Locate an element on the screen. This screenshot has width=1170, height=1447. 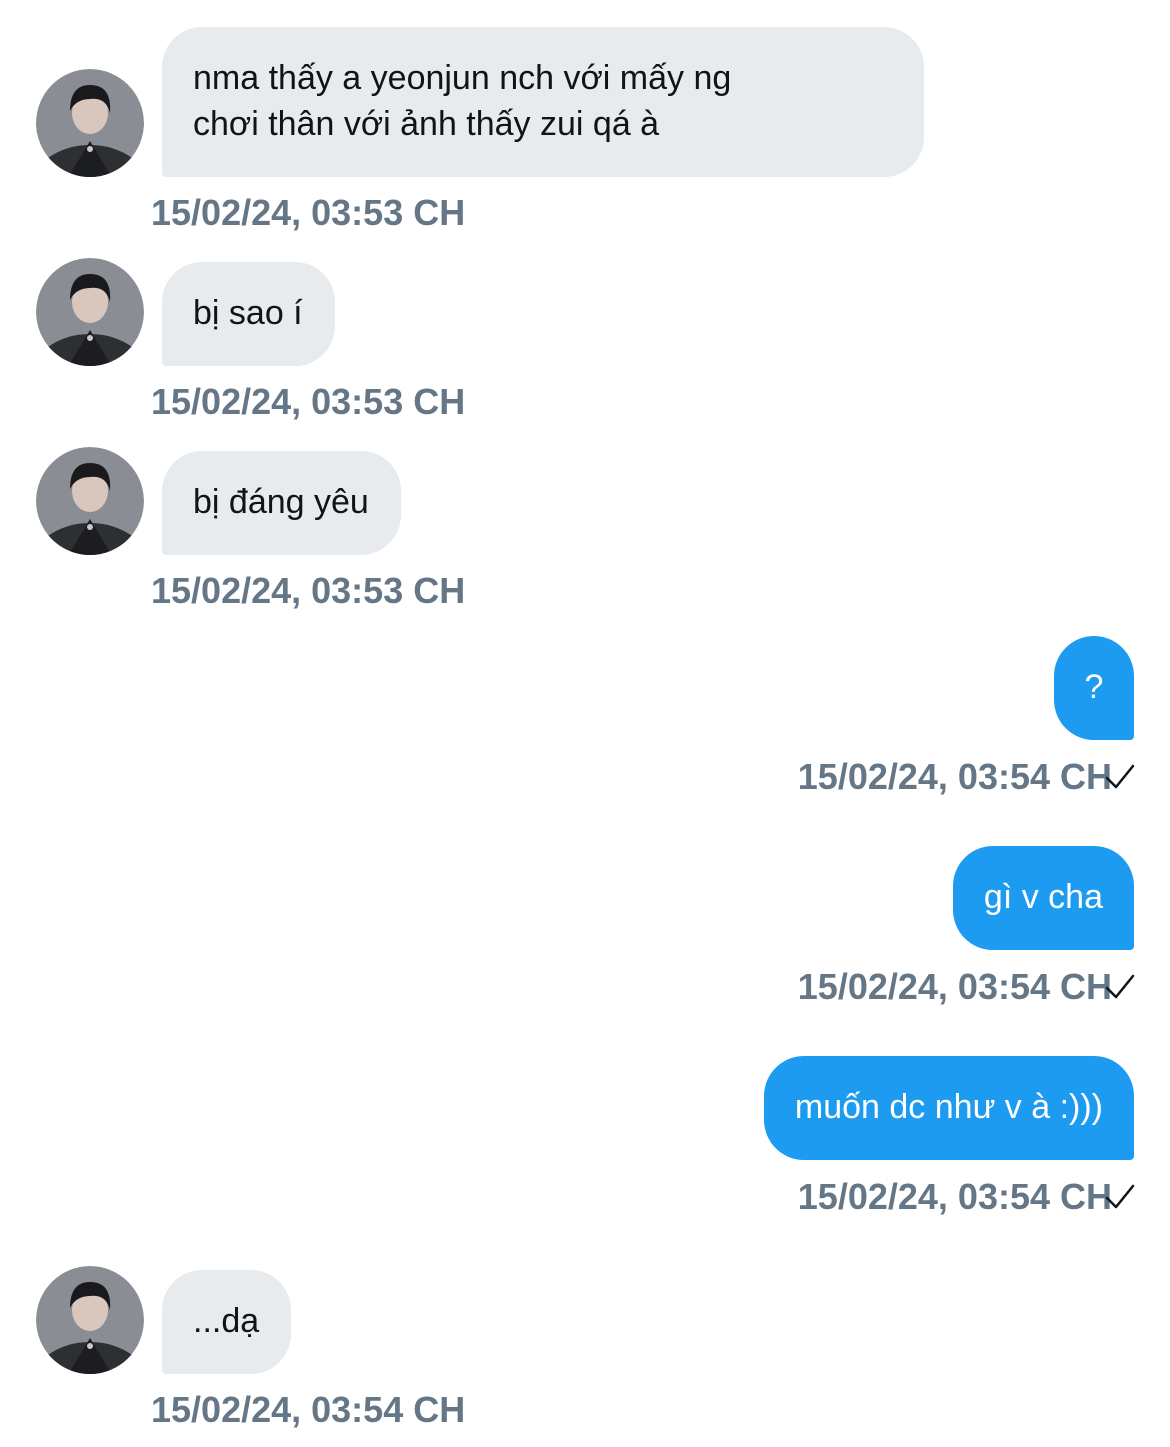
message-text: bị đáng yêu is located at coordinates (281, 502).